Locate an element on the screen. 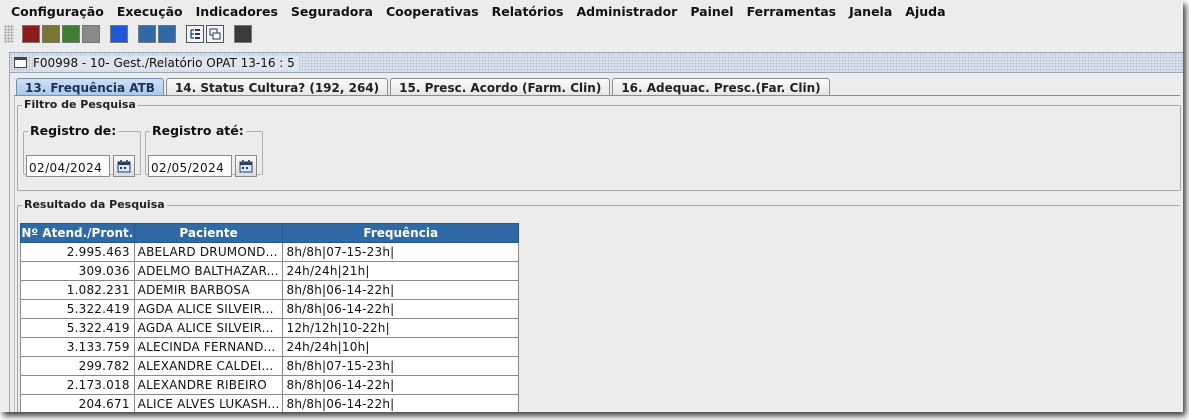  cell-frequencia: 24h/24h|10h| is located at coordinates (400, 347).